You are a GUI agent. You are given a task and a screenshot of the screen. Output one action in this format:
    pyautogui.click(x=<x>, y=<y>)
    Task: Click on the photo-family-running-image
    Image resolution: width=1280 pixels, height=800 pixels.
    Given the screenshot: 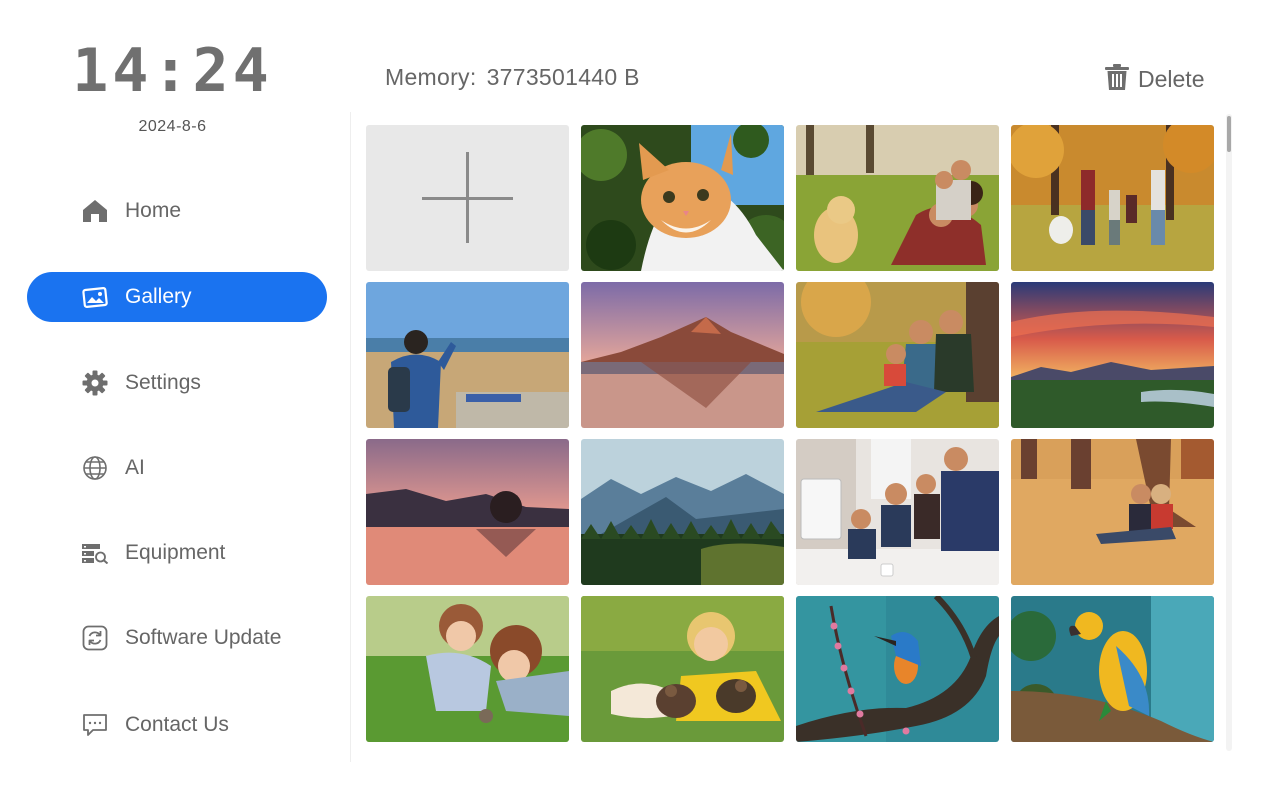 What is the action you would take?
    pyautogui.click(x=1112, y=198)
    